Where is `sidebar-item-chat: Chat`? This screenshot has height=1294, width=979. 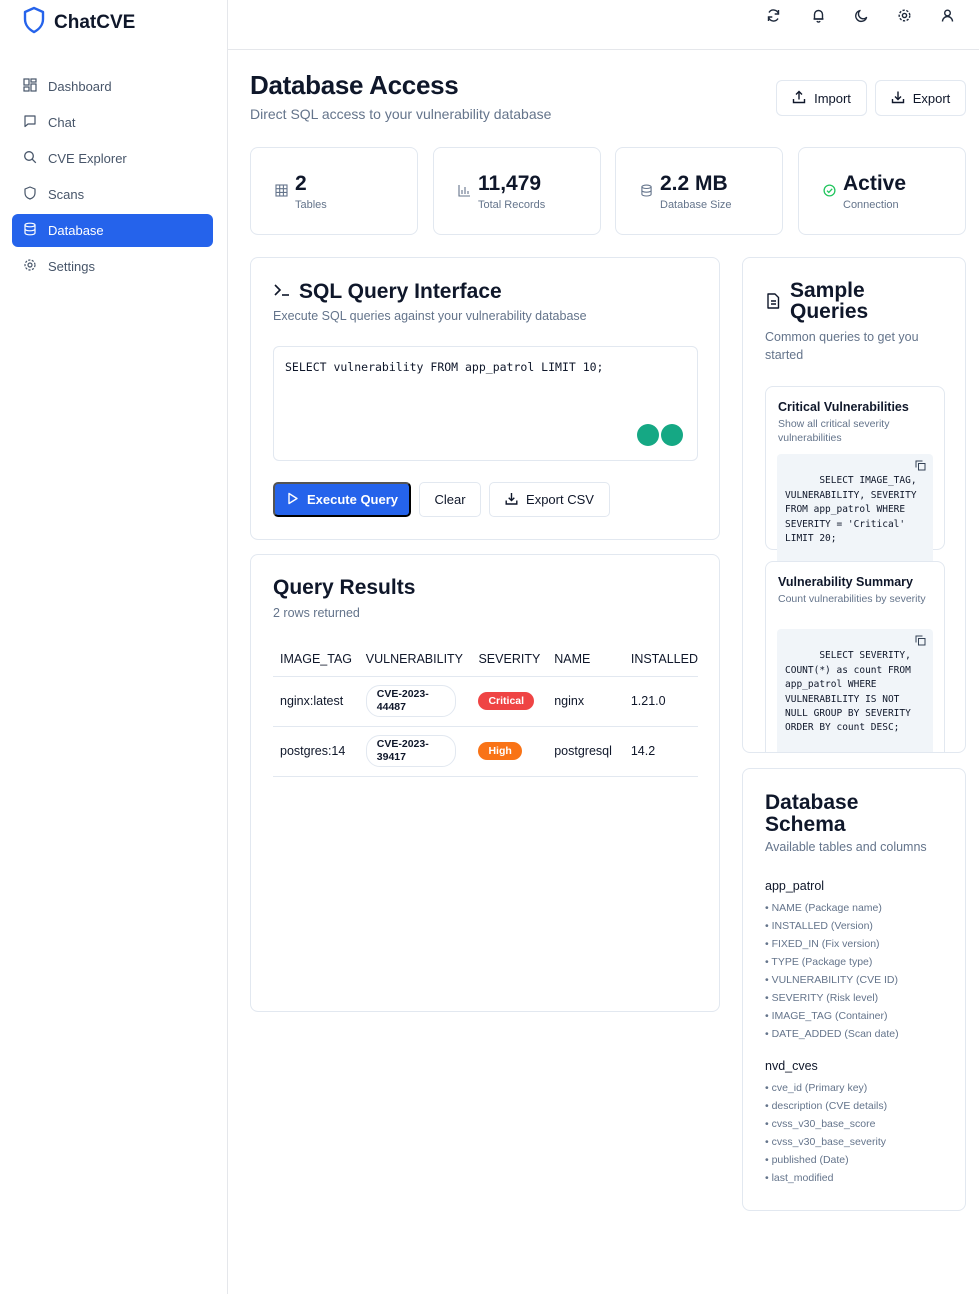
sidebar-item-chat: Chat is located at coordinates (112, 122).